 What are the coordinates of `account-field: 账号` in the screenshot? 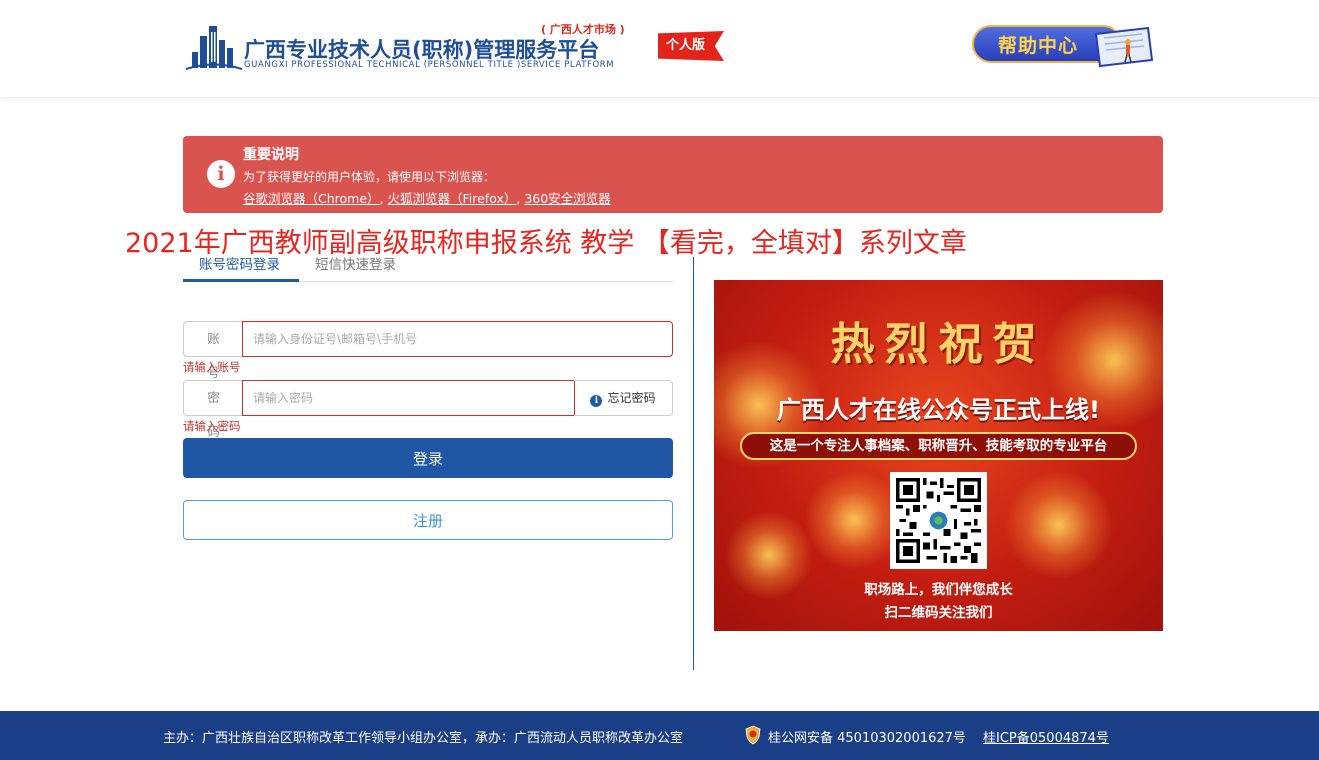 It's located at (428, 350).